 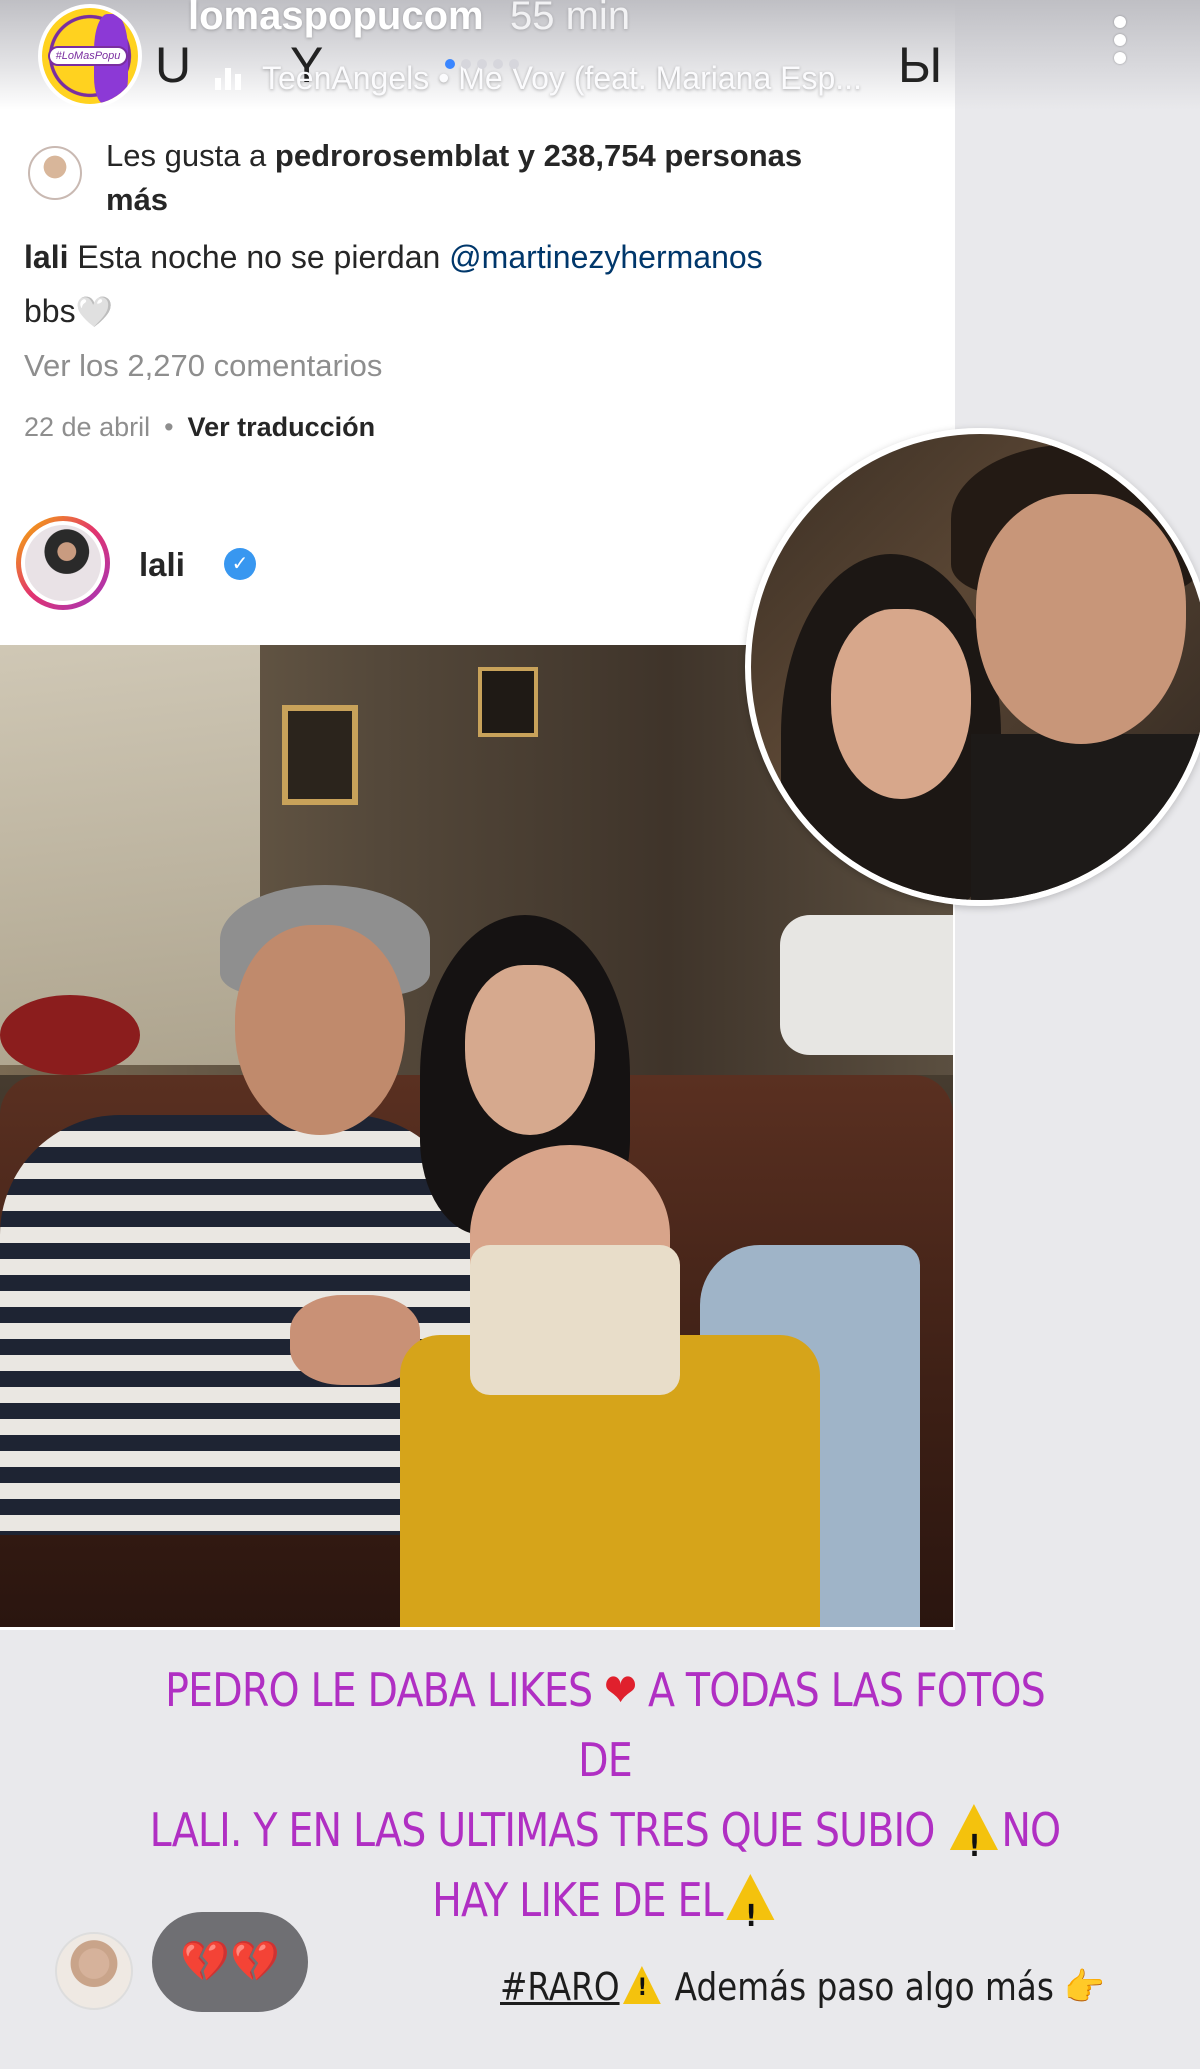 What do you see at coordinates (660, 1271) in the screenshot?
I see `woman-on-sofa` at bounding box center [660, 1271].